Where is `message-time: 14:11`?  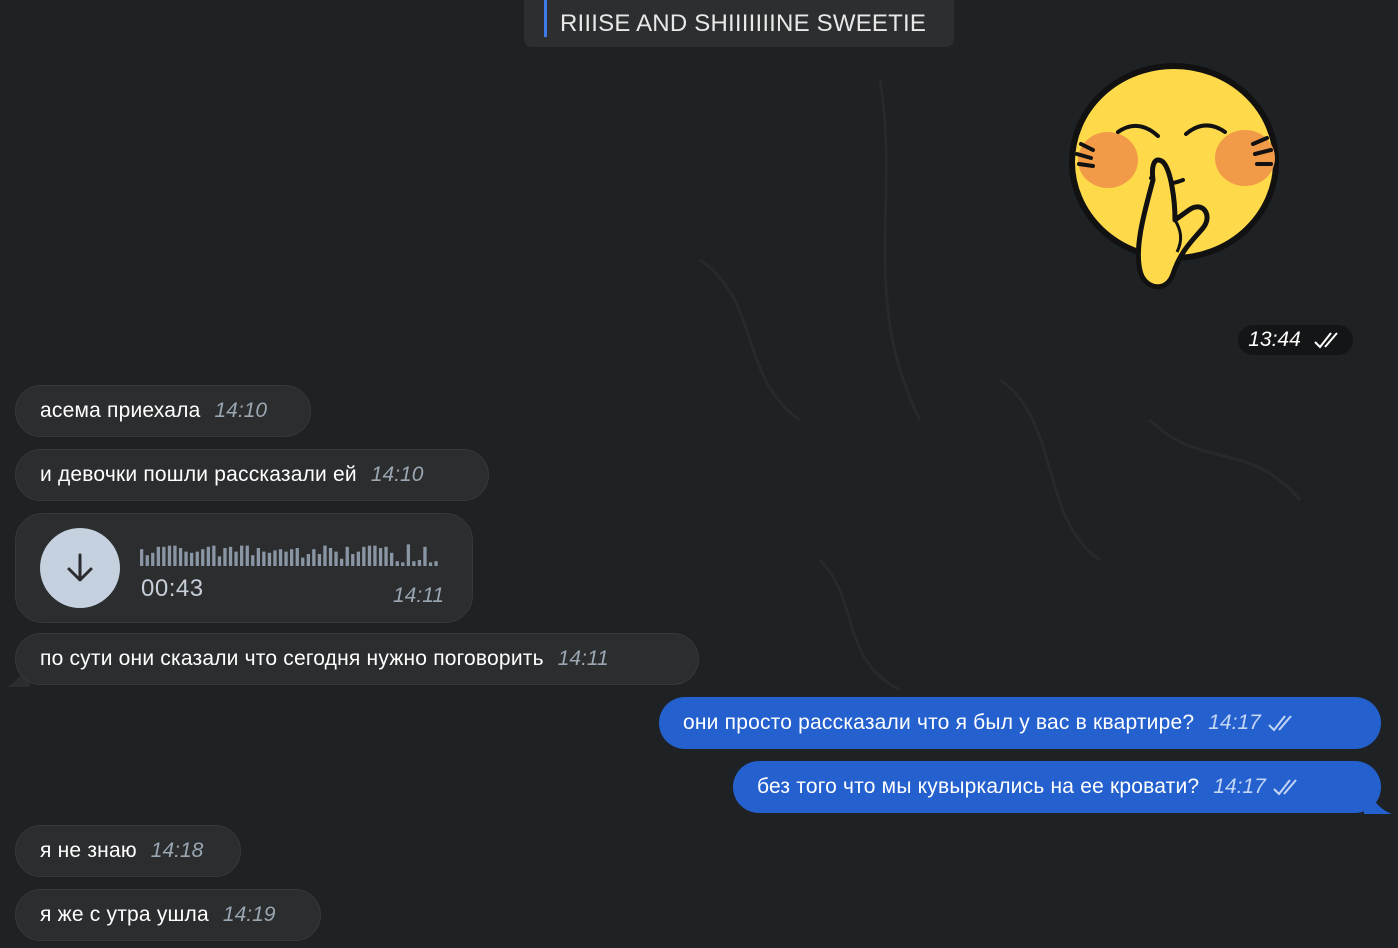 message-time: 14:11 is located at coordinates (583, 658).